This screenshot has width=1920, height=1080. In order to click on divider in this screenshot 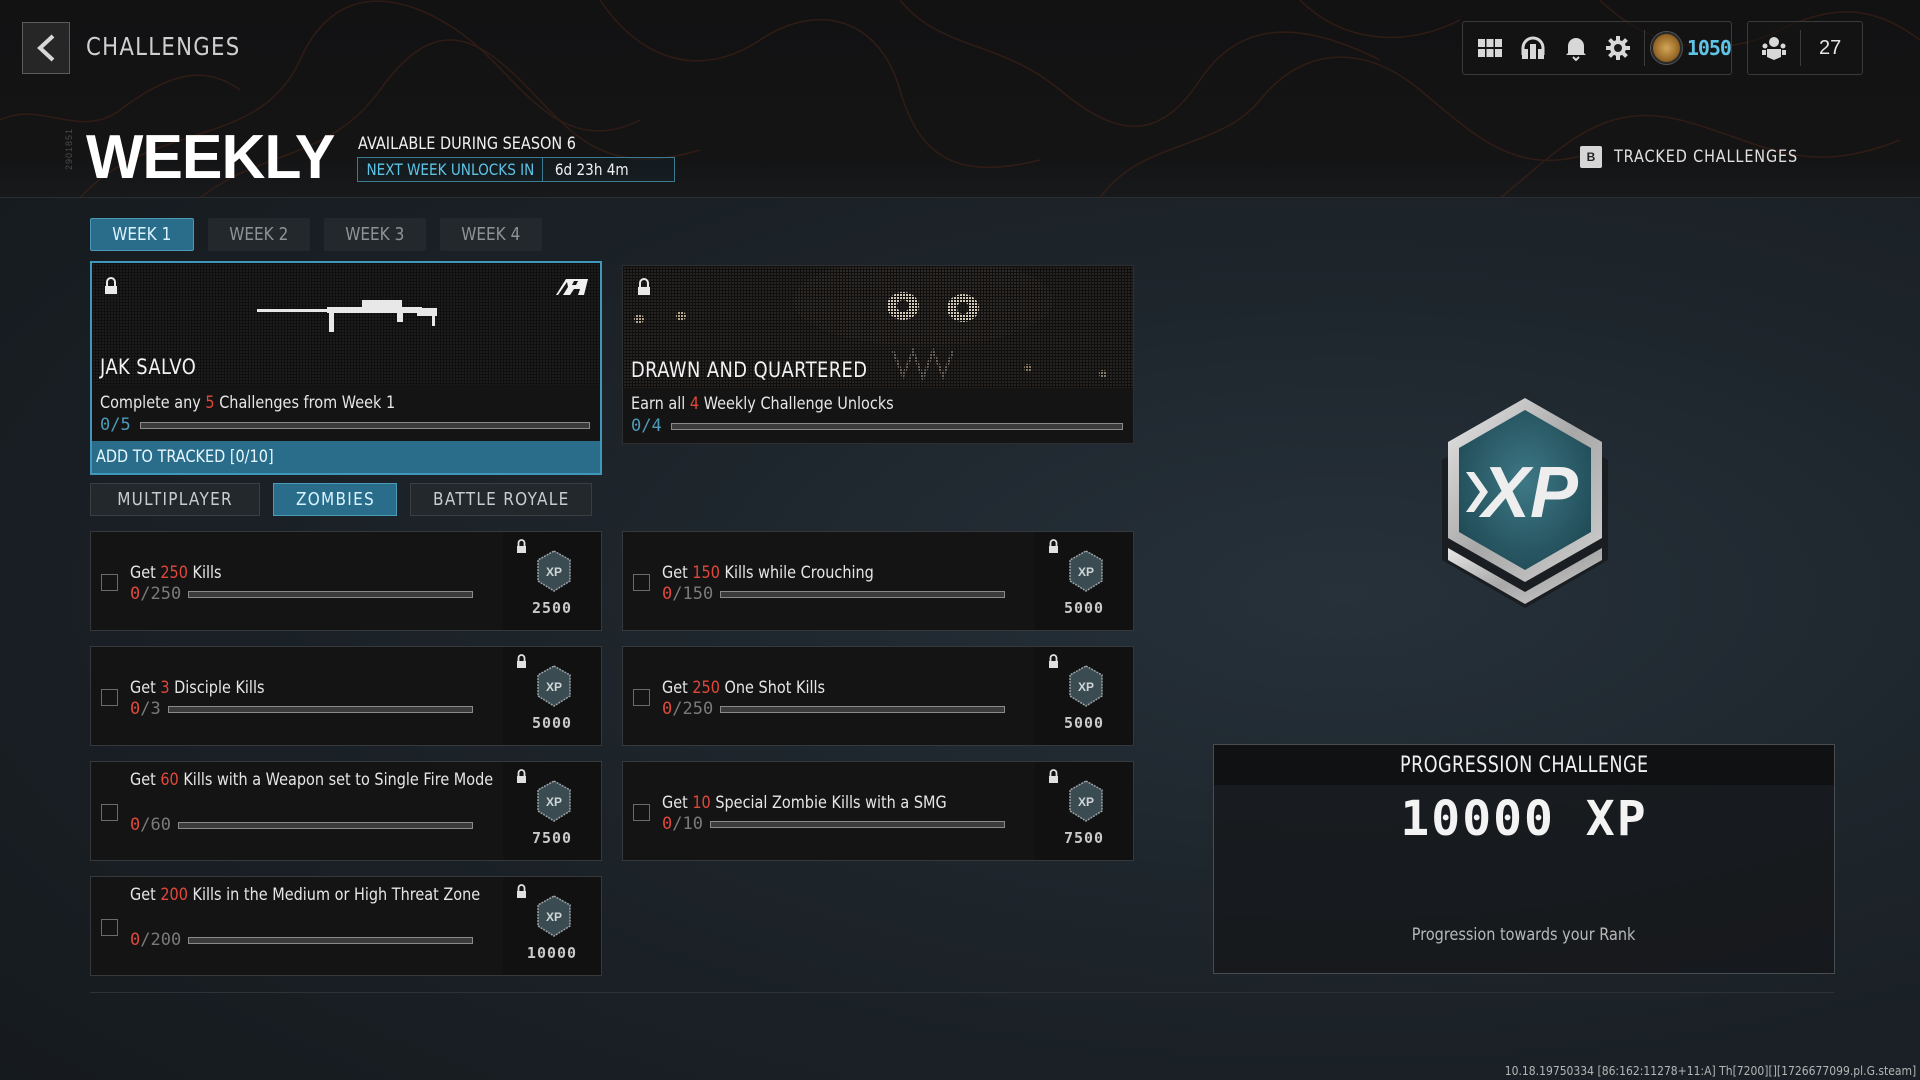, I will do `click(1800, 48)`.